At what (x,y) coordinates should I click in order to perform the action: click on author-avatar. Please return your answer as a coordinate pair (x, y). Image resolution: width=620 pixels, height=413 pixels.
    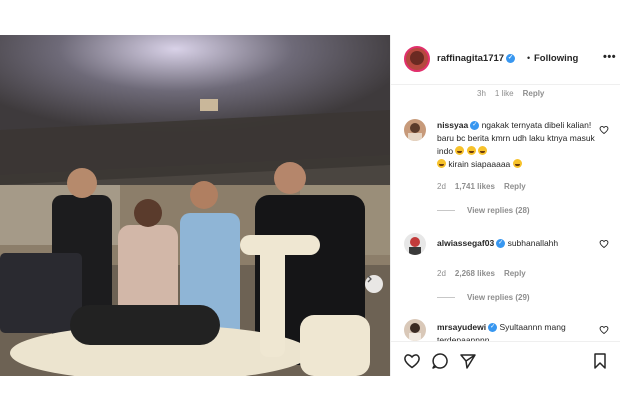
    Looking at the image, I should click on (417, 59).